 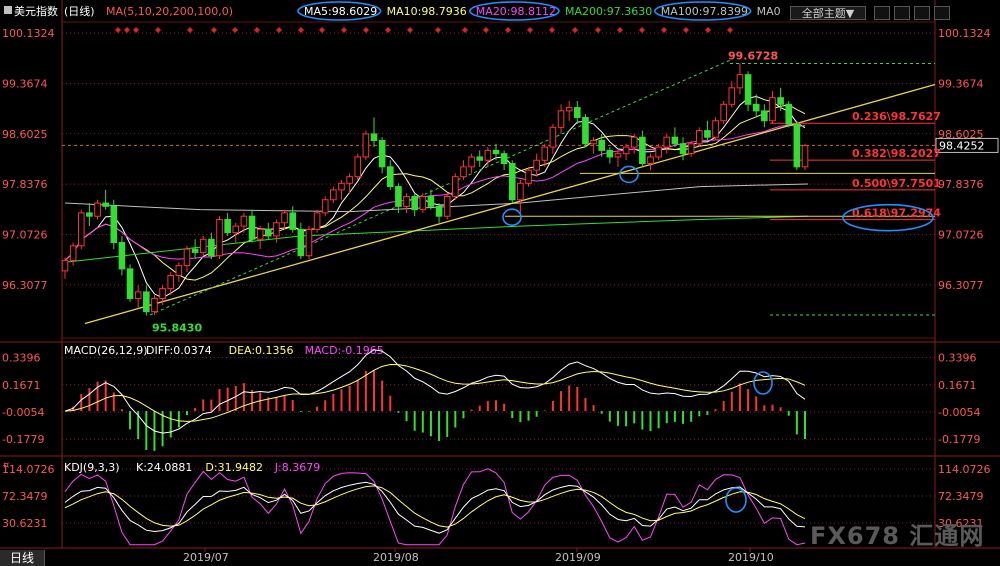 What do you see at coordinates (961, 234) in the screenshot?
I see `y-tick-label-right: 97.0726` at bounding box center [961, 234].